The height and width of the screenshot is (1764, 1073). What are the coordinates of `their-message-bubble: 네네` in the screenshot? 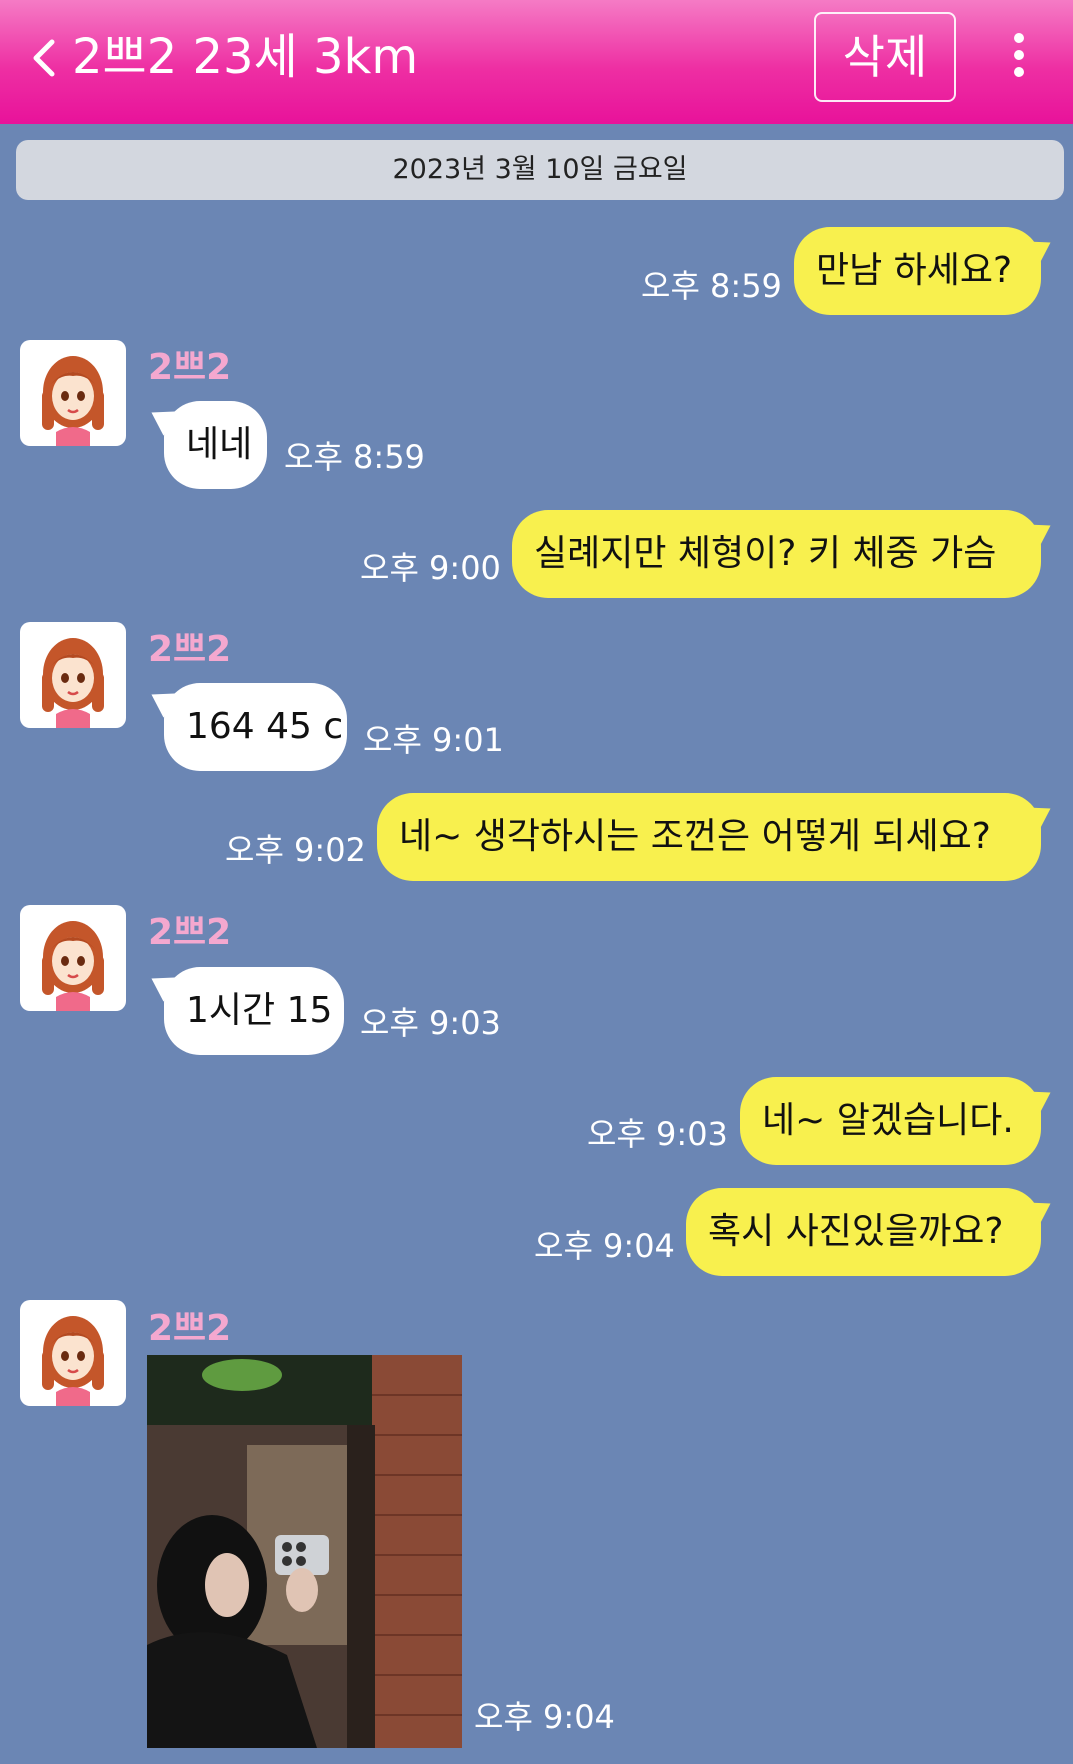 It's located at (215, 445).